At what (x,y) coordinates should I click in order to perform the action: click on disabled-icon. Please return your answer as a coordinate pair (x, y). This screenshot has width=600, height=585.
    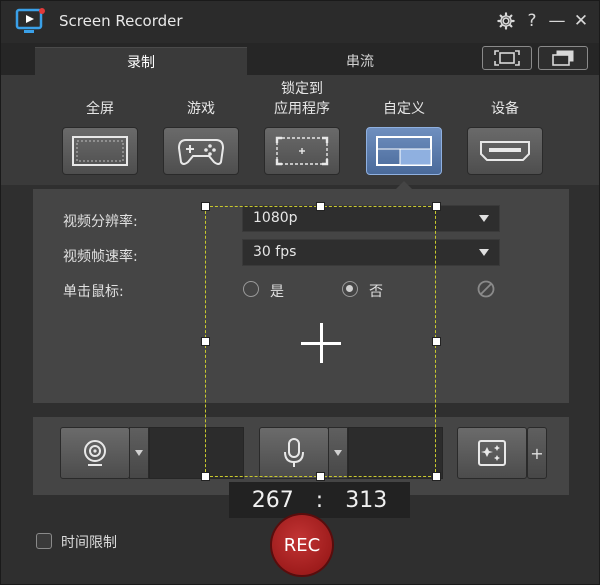
    Looking at the image, I should click on (486, 289).